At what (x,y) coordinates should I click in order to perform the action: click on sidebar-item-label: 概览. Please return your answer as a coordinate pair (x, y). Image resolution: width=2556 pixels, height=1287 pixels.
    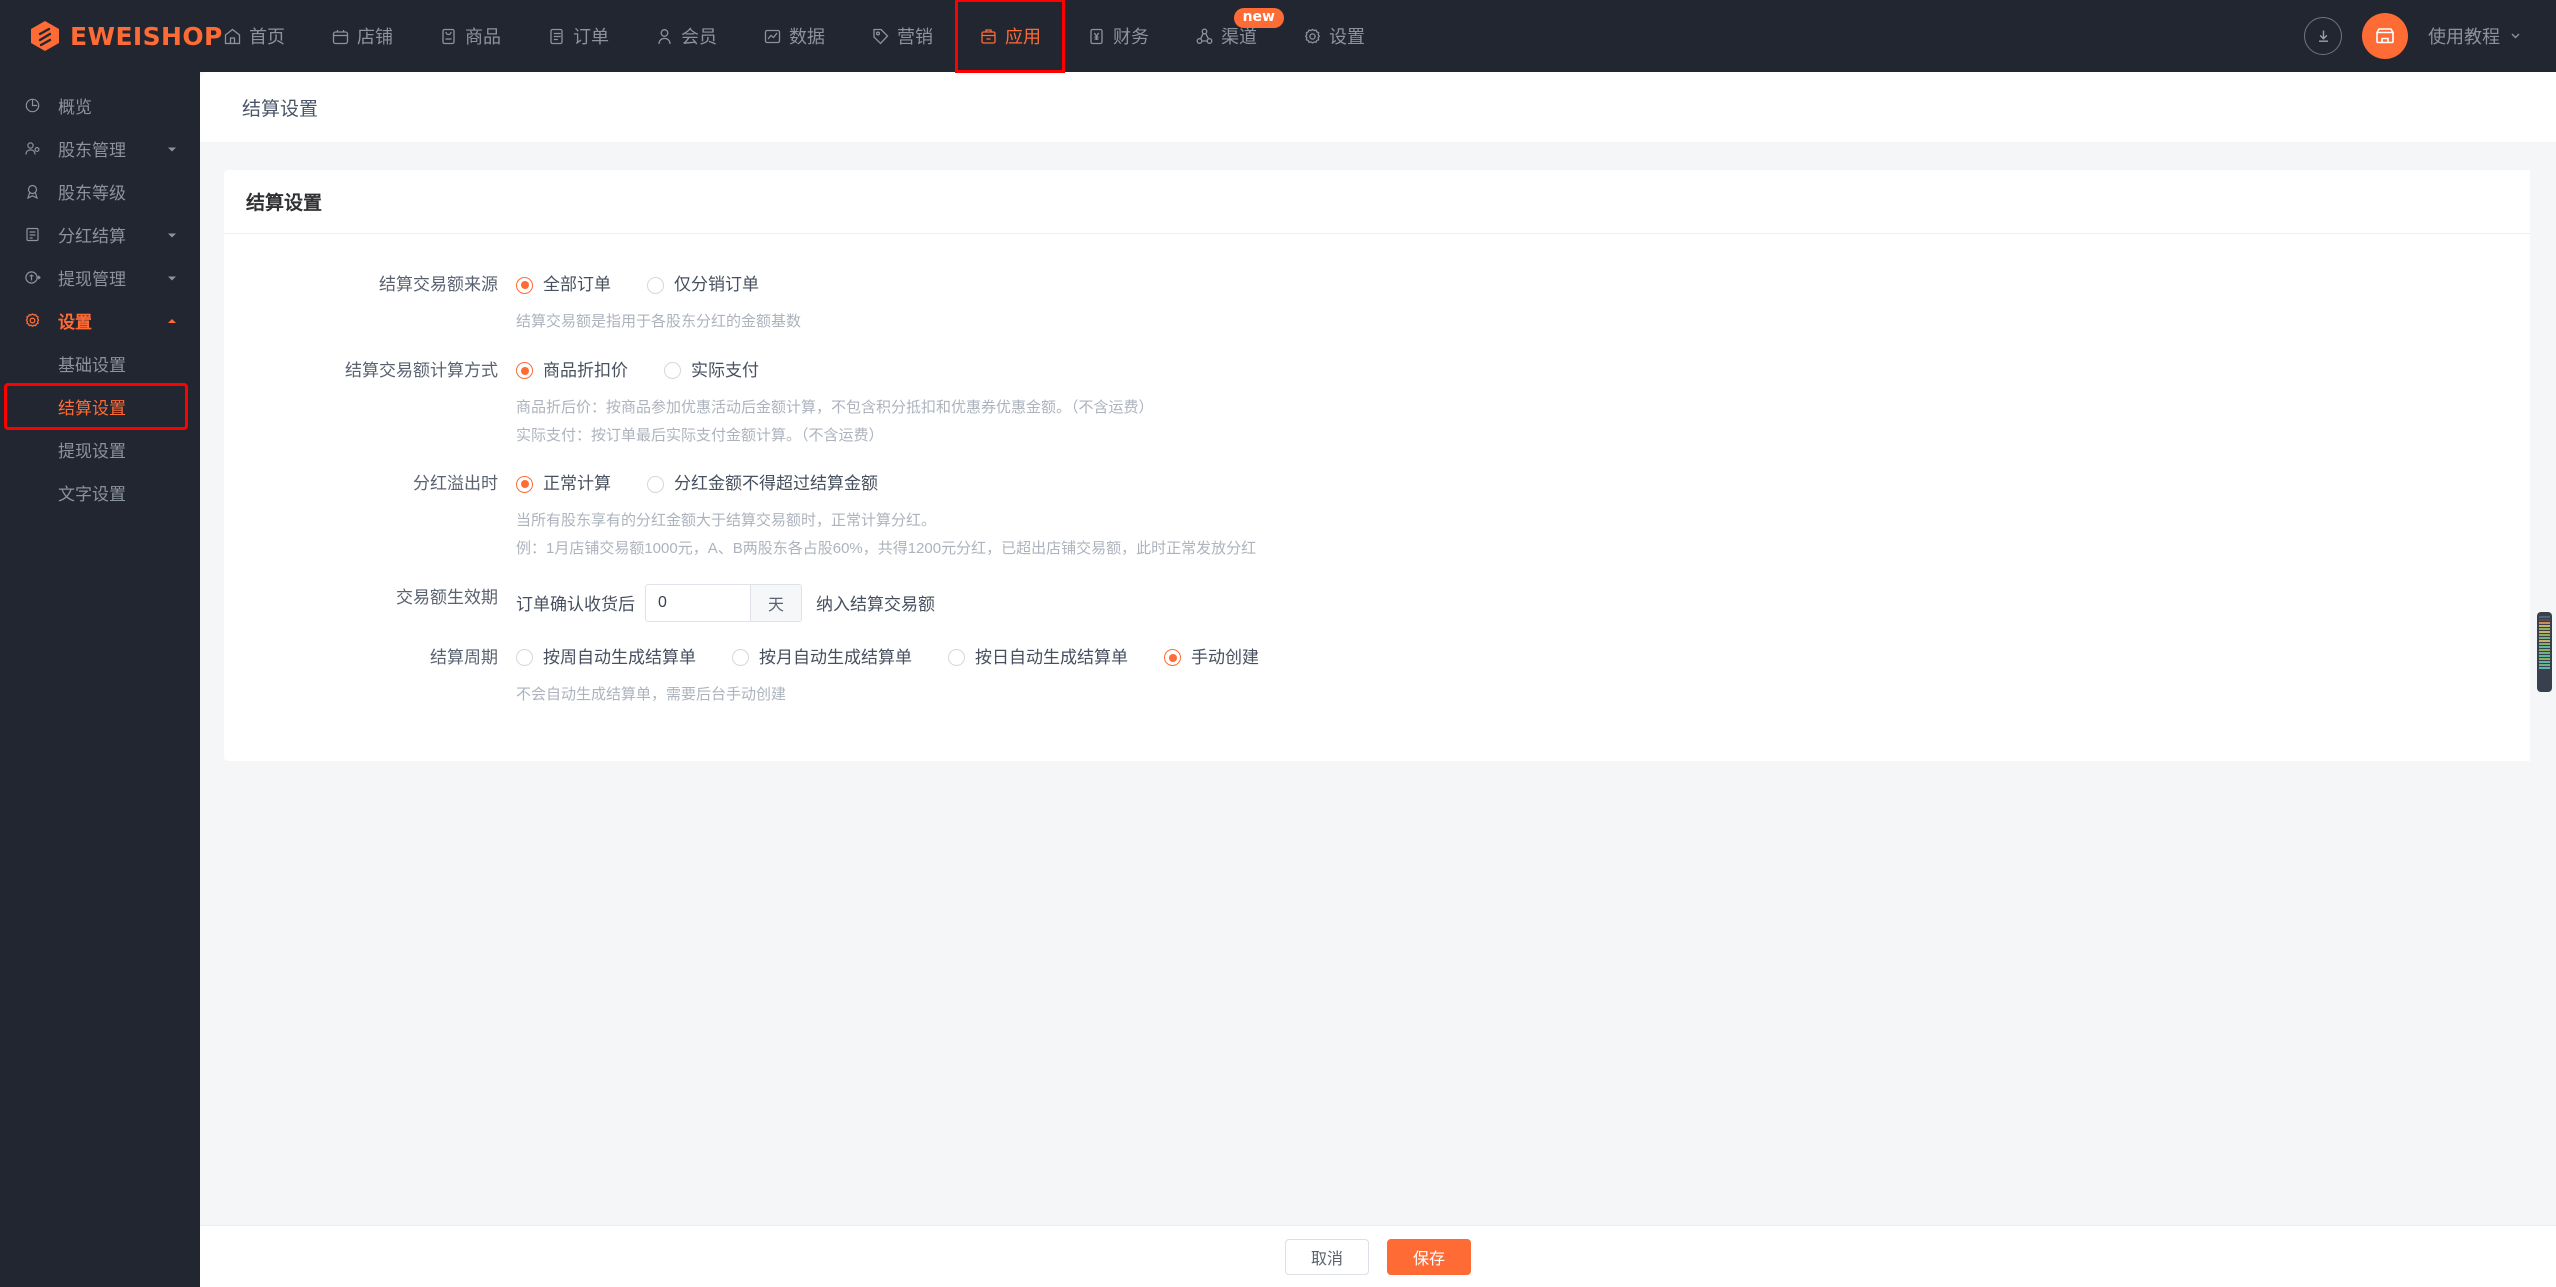
    Looking at the image, I should click on (75, 107).